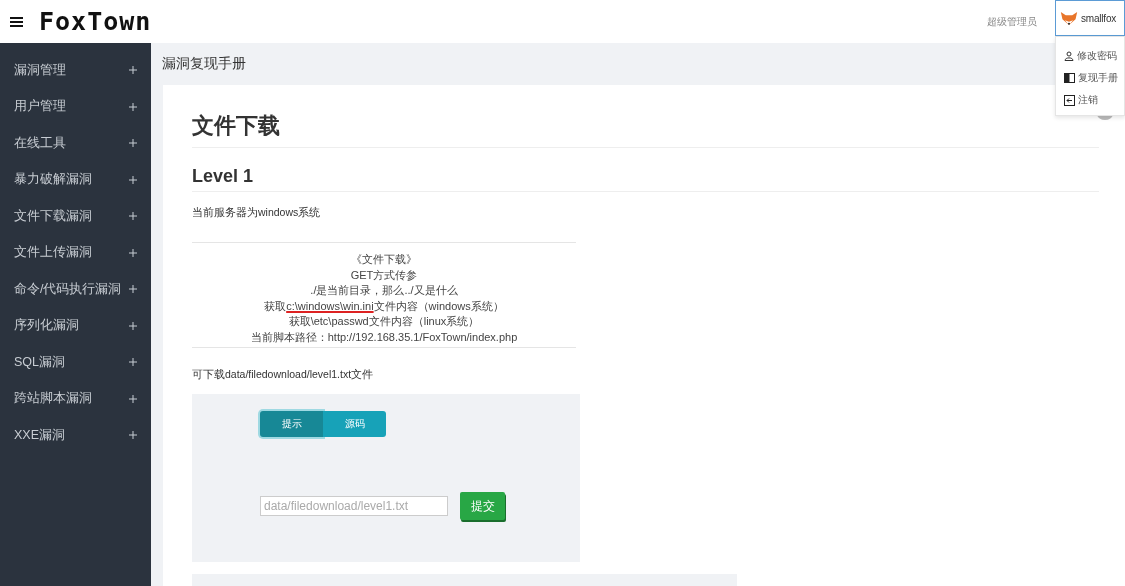 The width and height of the screenshot is (1125, 586). What do you see at coordinates (257, 213) in the screenshot?
I see `server-info: 当前服务器为windows系统` at bounding box center [257, 213].